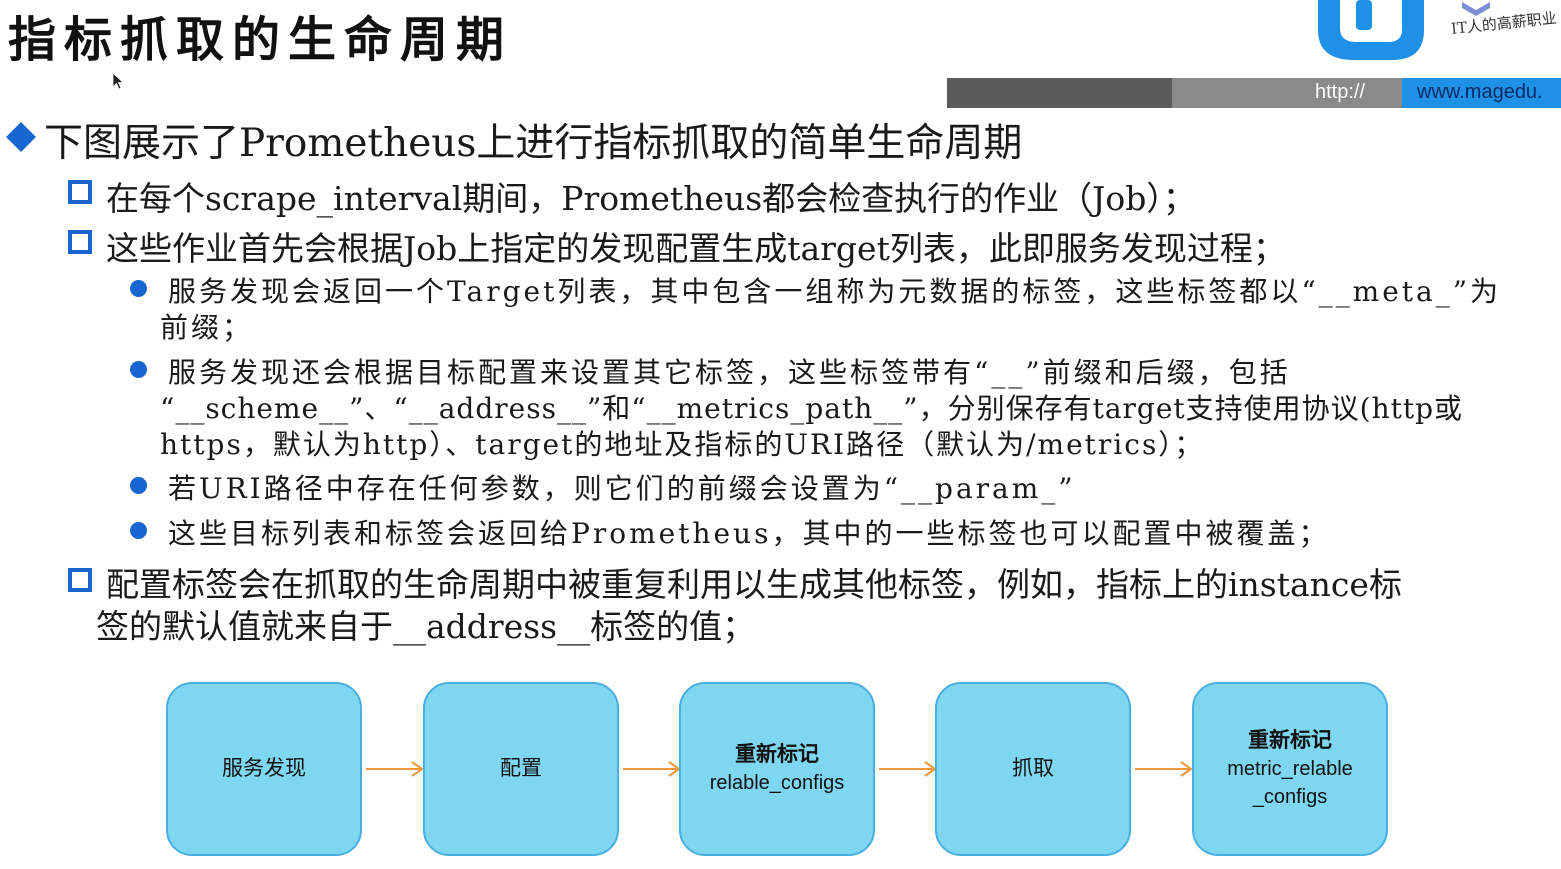 The height and width of the screenshot is (869, 1561). I want to click on section-heading: 下图展示了Prometheus上进行指标抓取的简单生命周期, so click(533, 143).